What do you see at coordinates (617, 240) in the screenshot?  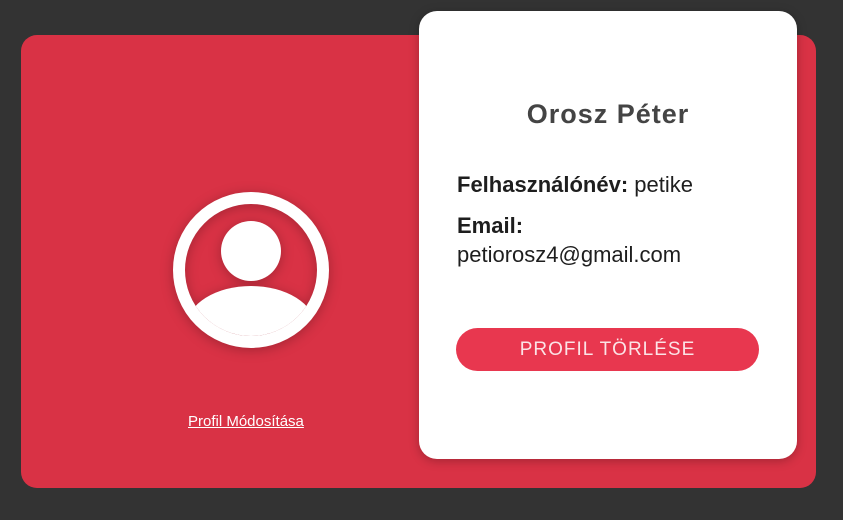 I see `email-row: Email: petiorosz4@gmail.com` at bounding box center [617, 240].